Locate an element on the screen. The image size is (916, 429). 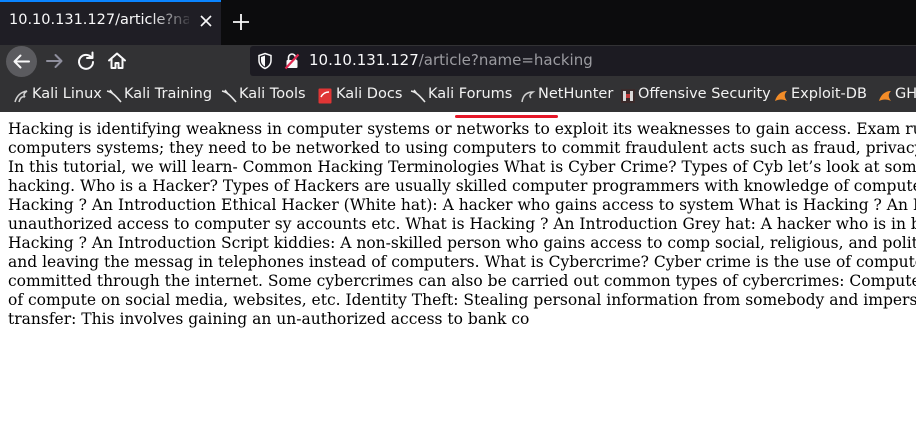
url-path: /article?name=hacking is located at coordinates (505, 60).